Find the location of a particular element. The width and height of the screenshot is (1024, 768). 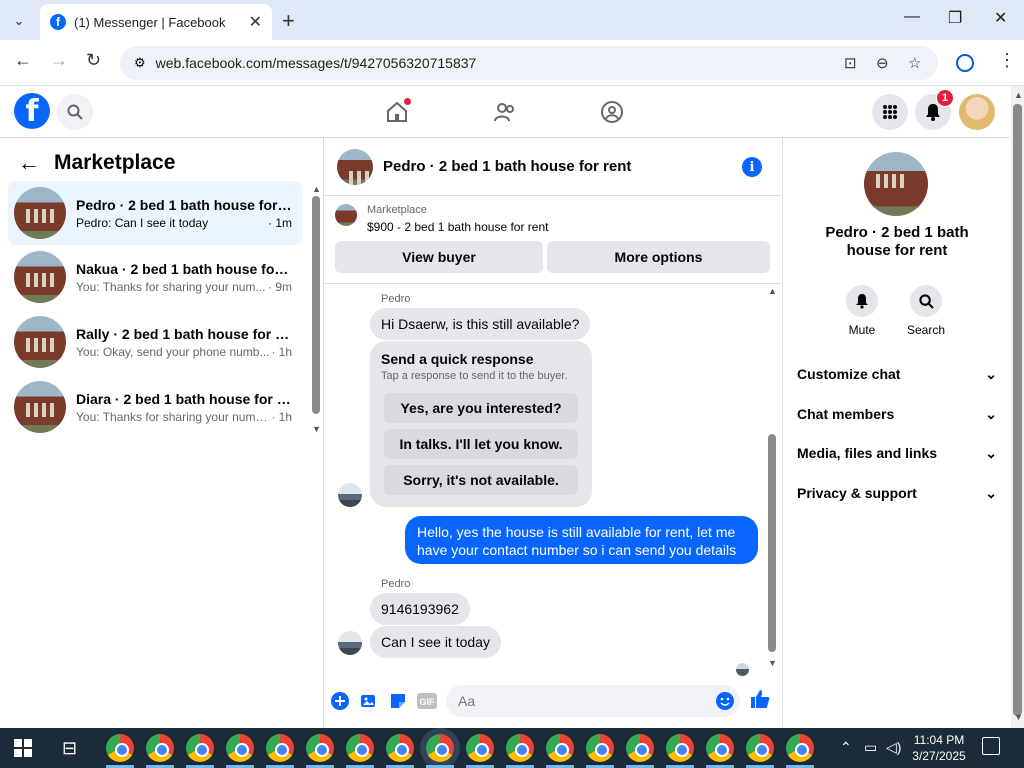

back-icon: ← is located at coordinates (23, 60).